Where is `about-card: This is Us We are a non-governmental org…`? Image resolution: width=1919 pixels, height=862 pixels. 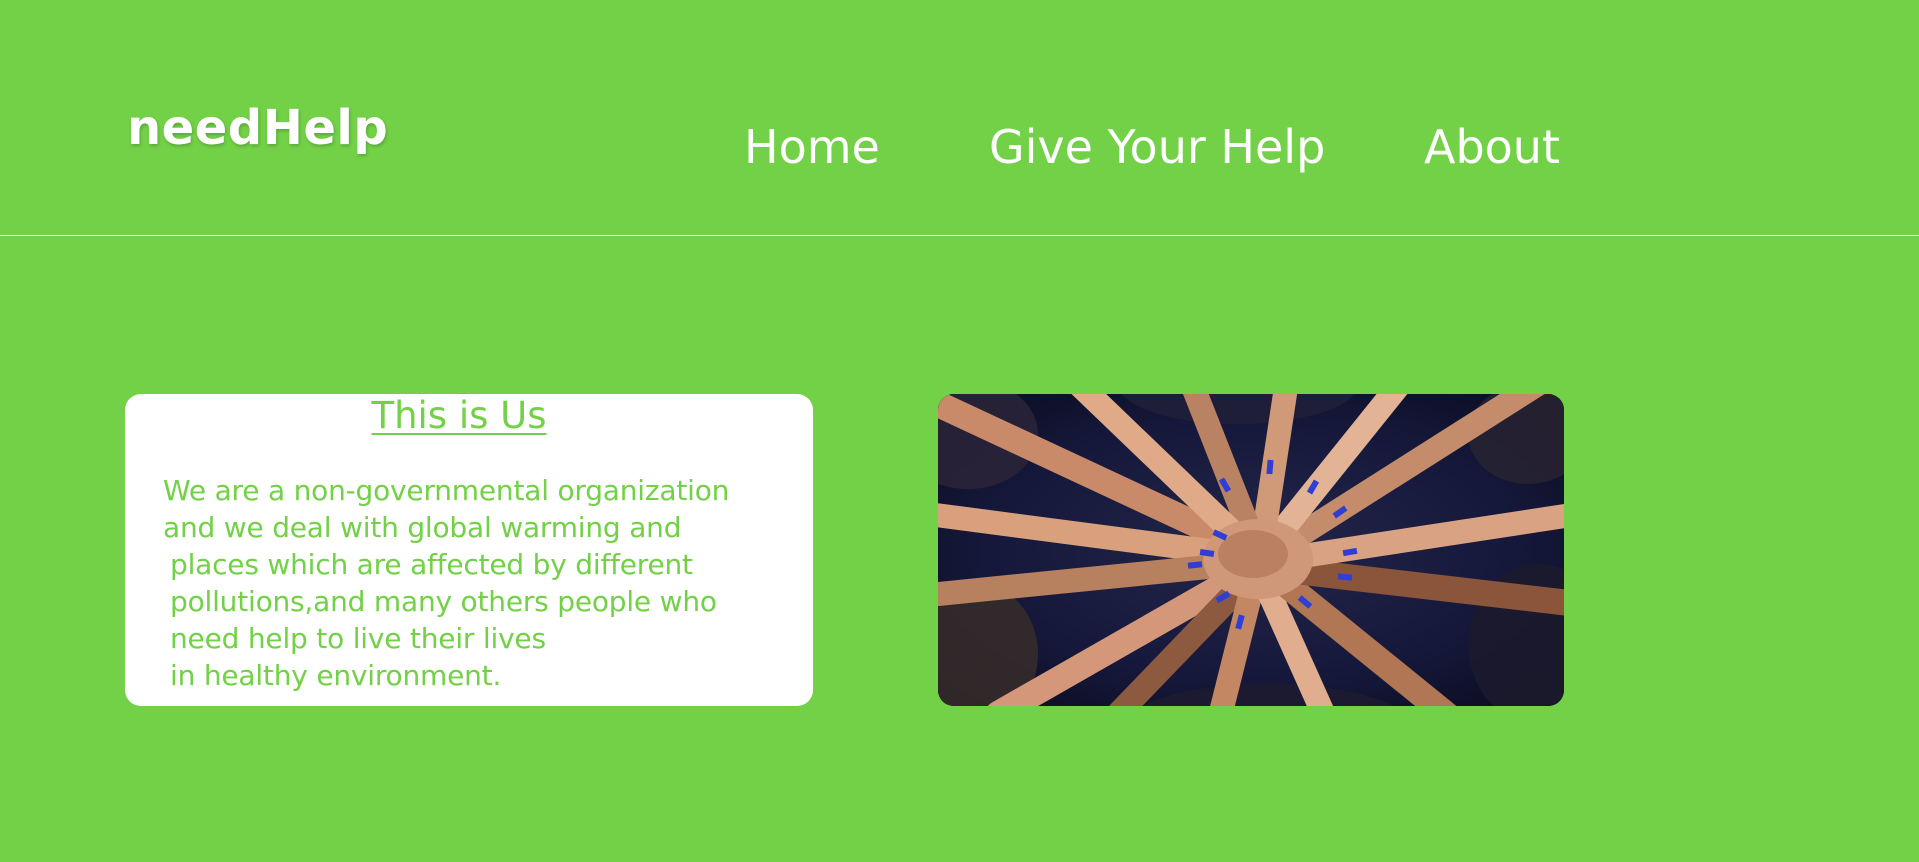 about-card: This is Us We are a non-governmental org… is located at coordinates (469, 550).